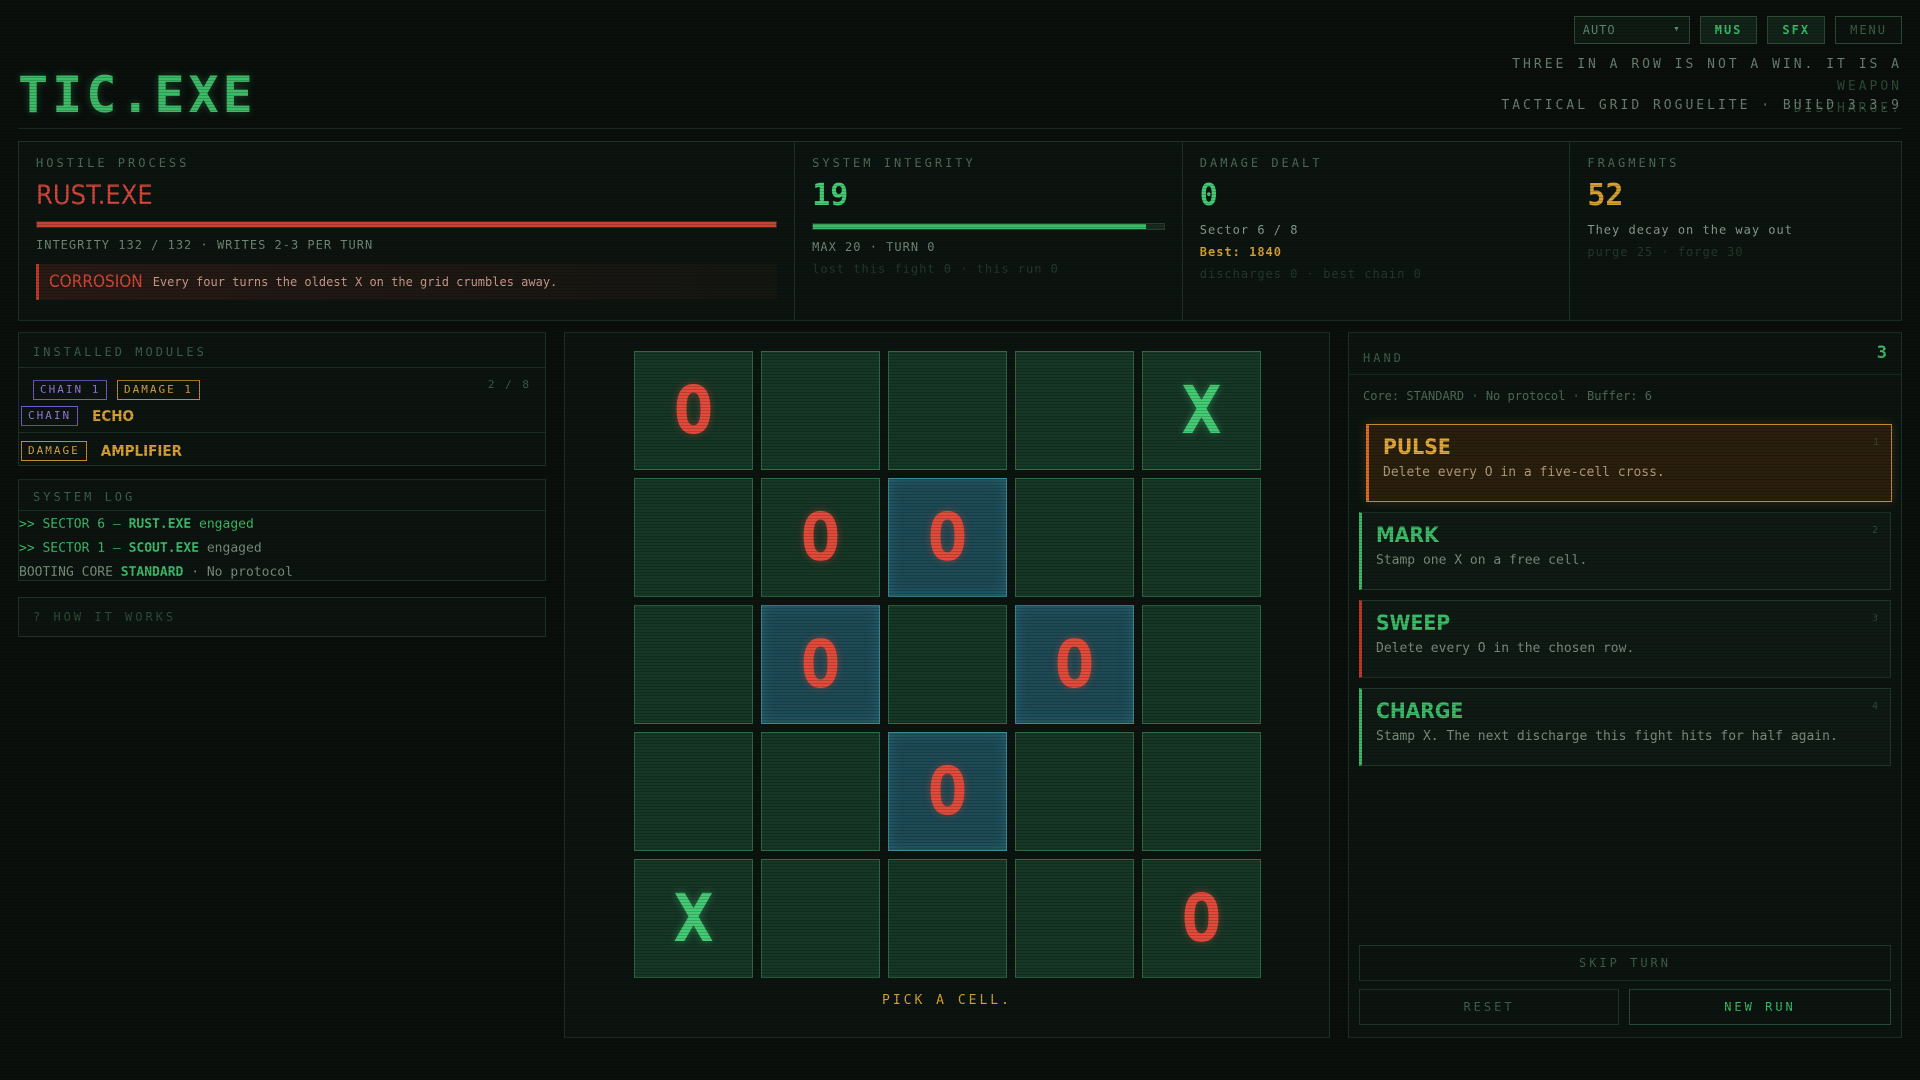 Image resolution: width=1920 pixels, height=1080 pixels. I want to click on module-row: DAMAGE AMPLIFIER, so click(282, 450).